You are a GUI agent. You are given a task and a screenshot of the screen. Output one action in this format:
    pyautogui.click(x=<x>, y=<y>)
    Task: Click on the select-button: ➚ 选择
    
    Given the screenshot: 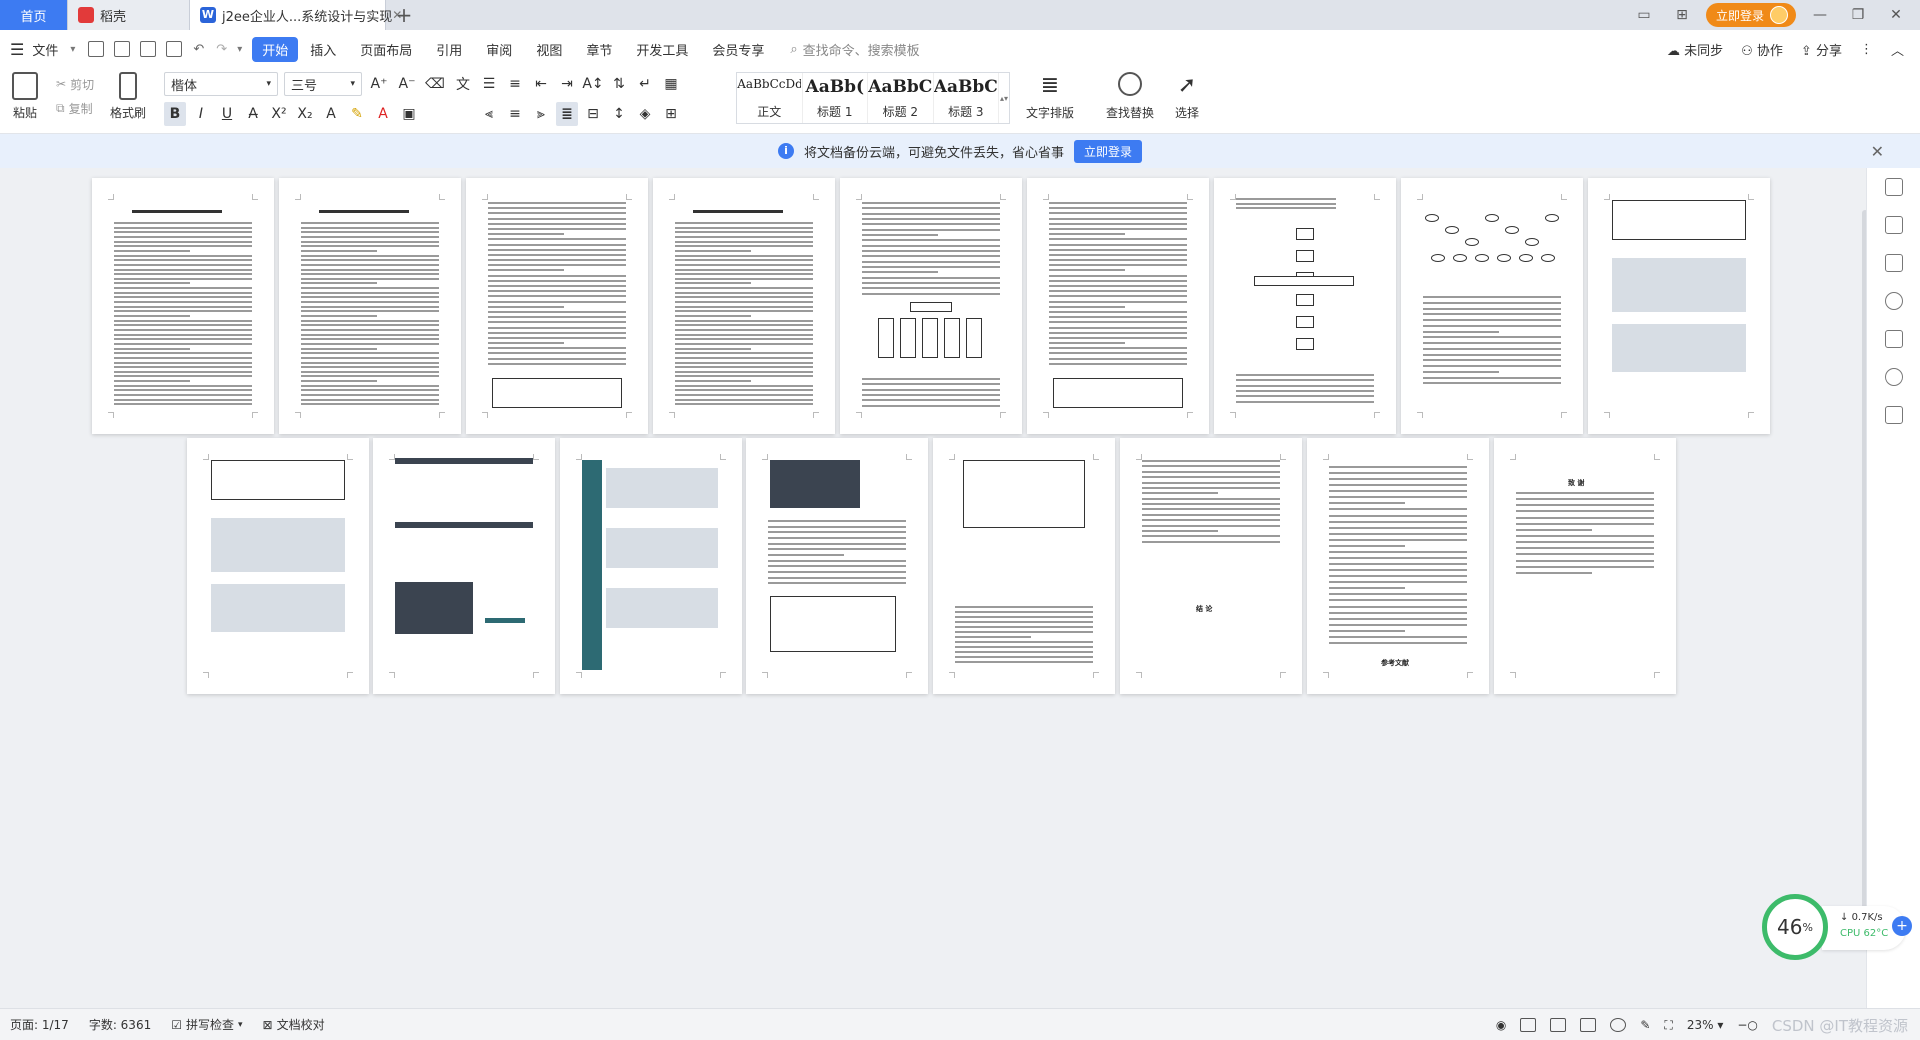 What is the action you would take?
    pyautogui.click(x=1187, y=96)
    